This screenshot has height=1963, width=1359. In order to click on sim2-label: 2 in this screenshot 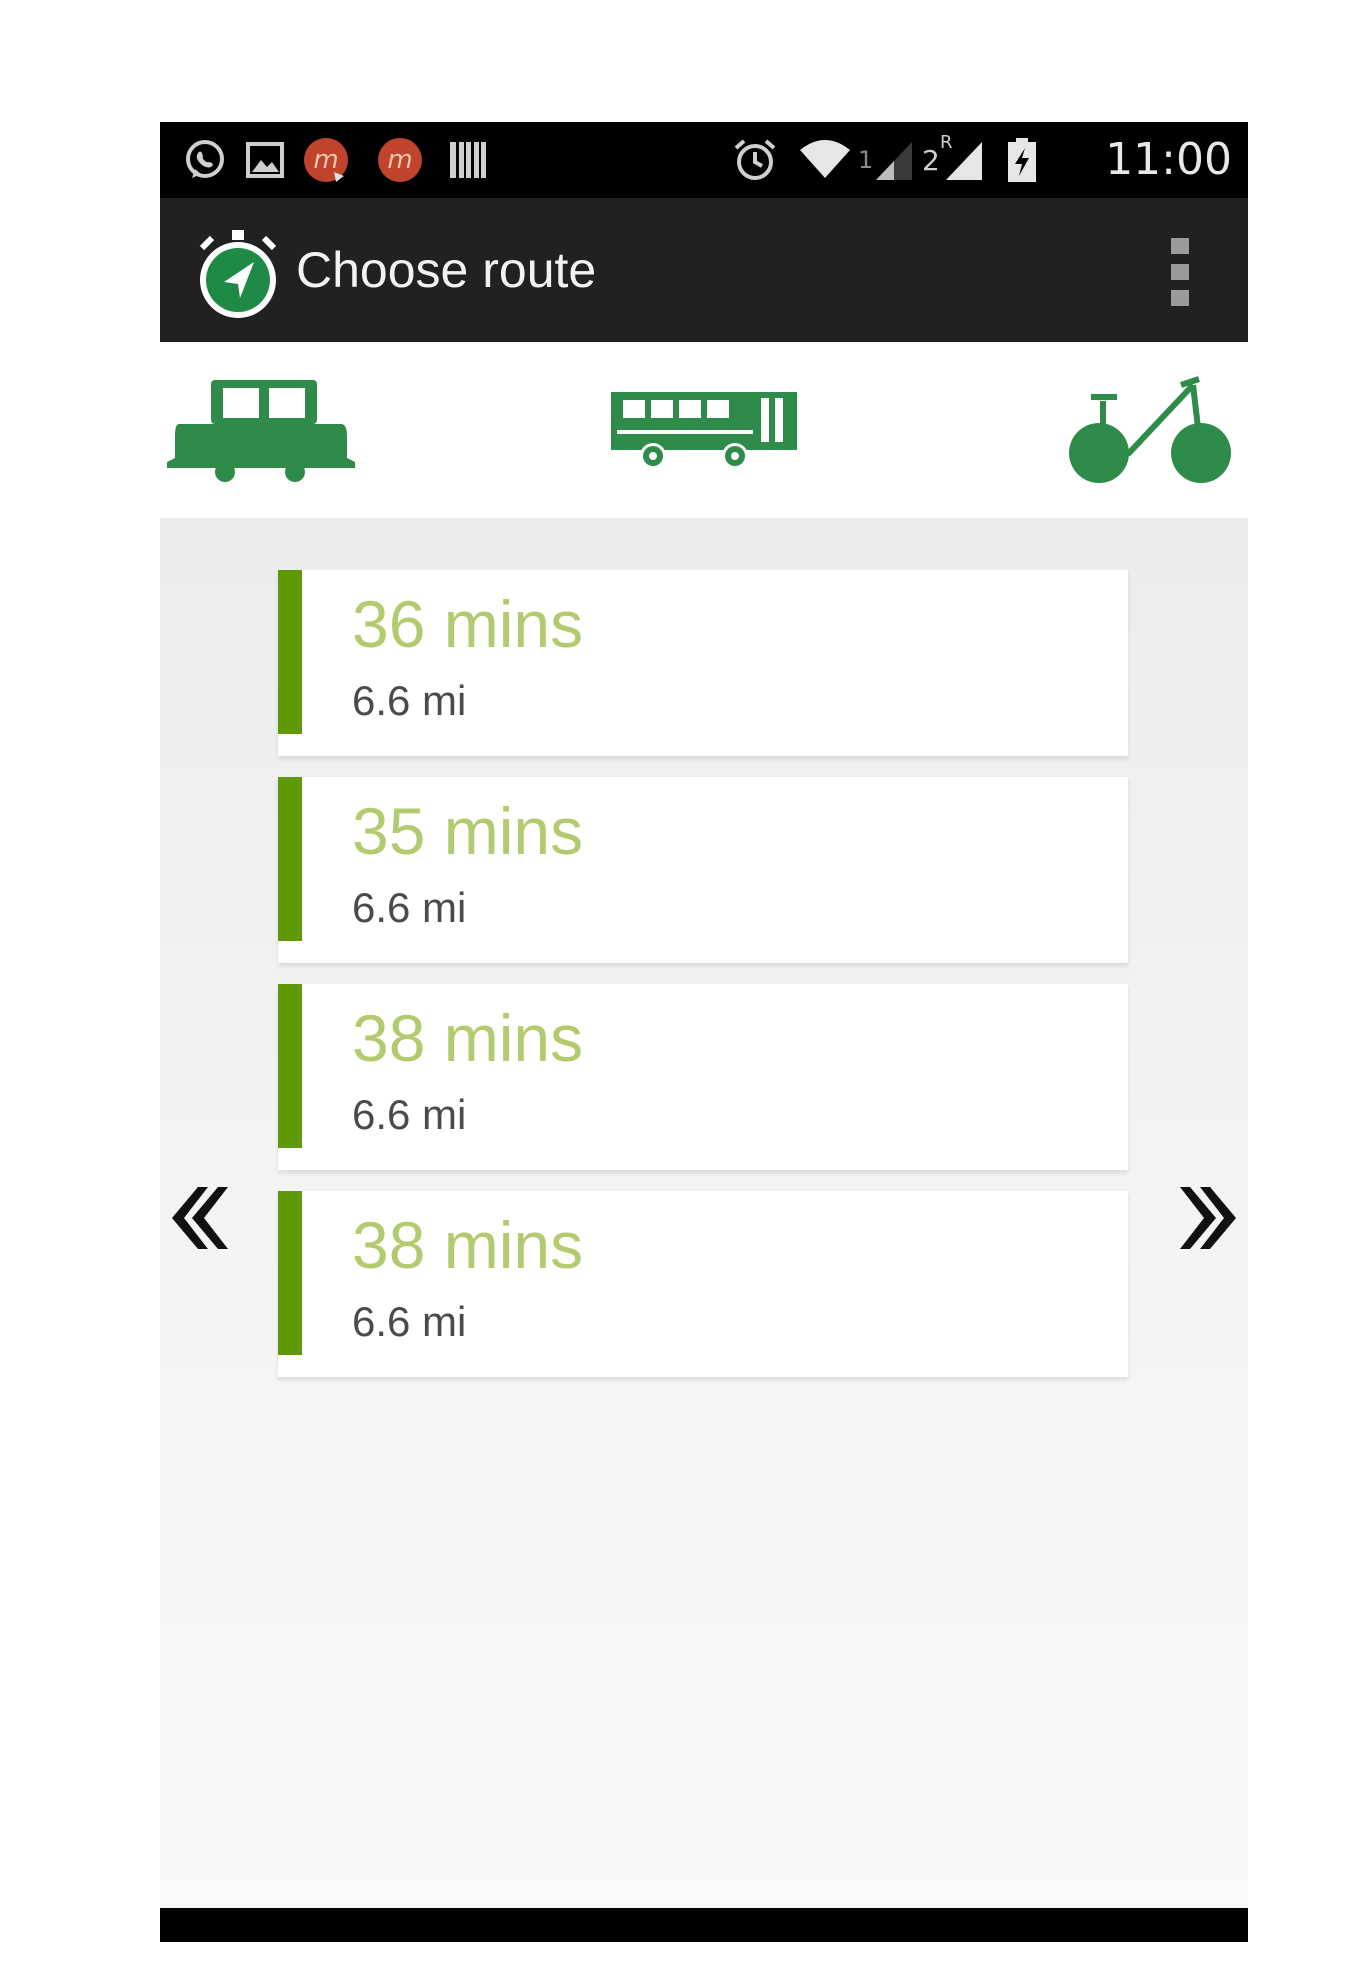, I will do `click(931, 160)`.